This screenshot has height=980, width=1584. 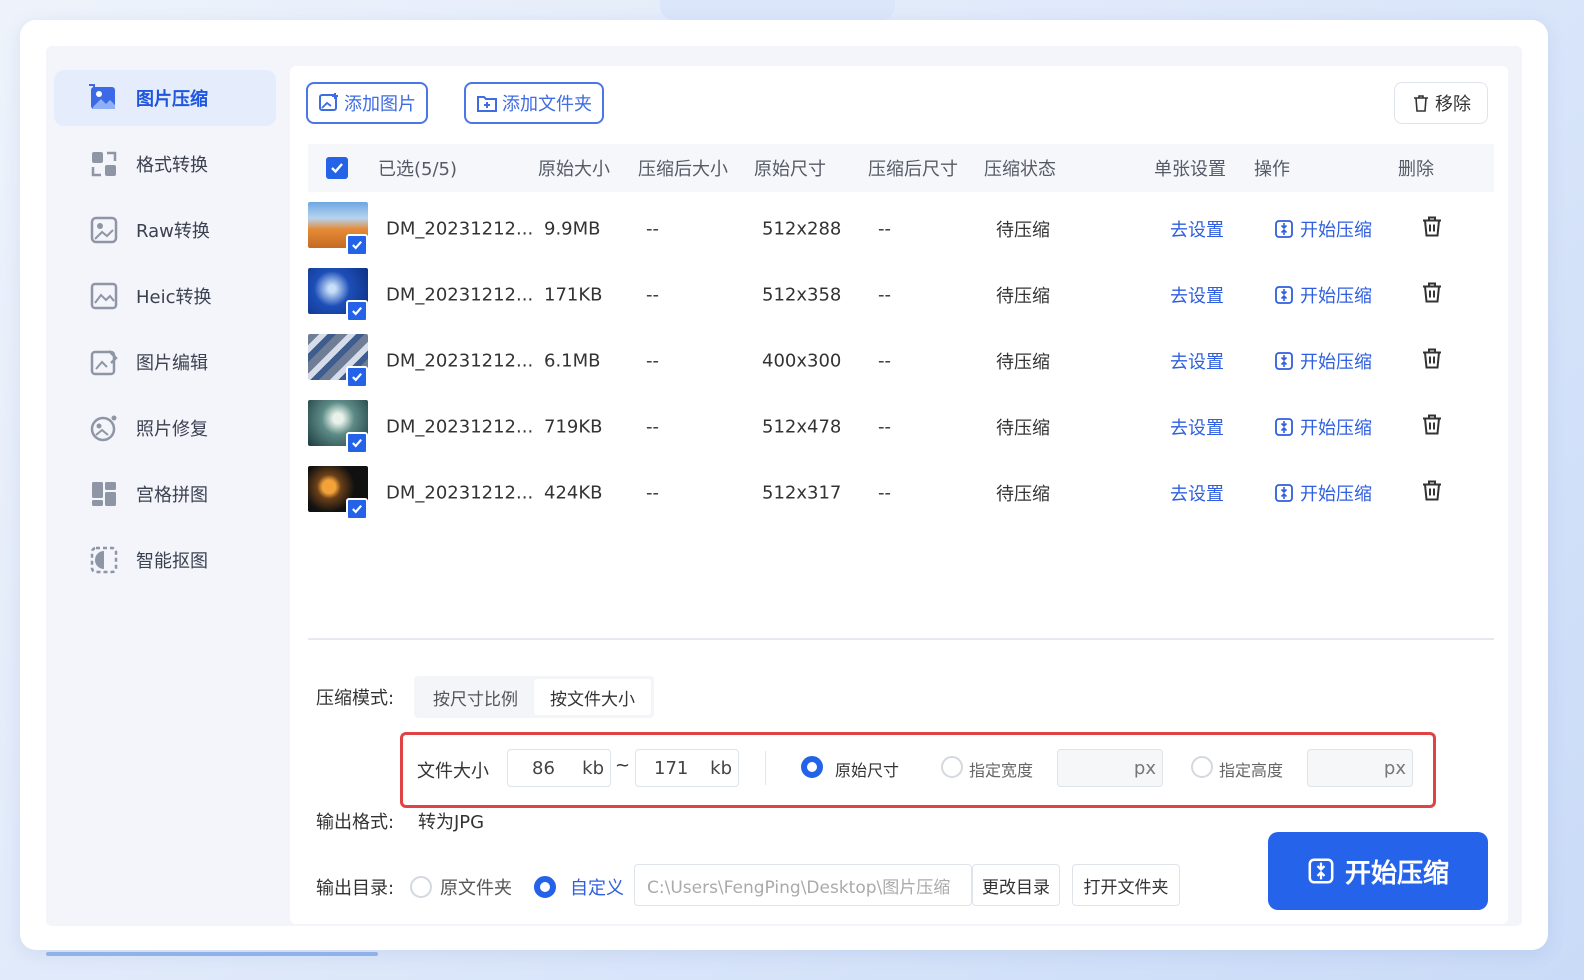 I want to click on orig-size: 6.1MB, so click(x=572, y=361).